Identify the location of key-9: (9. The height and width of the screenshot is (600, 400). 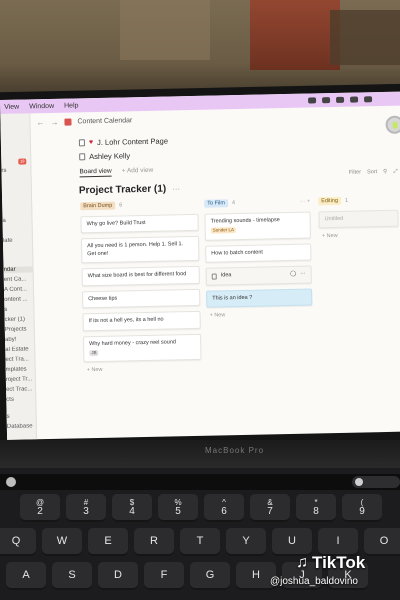
(362, 508).